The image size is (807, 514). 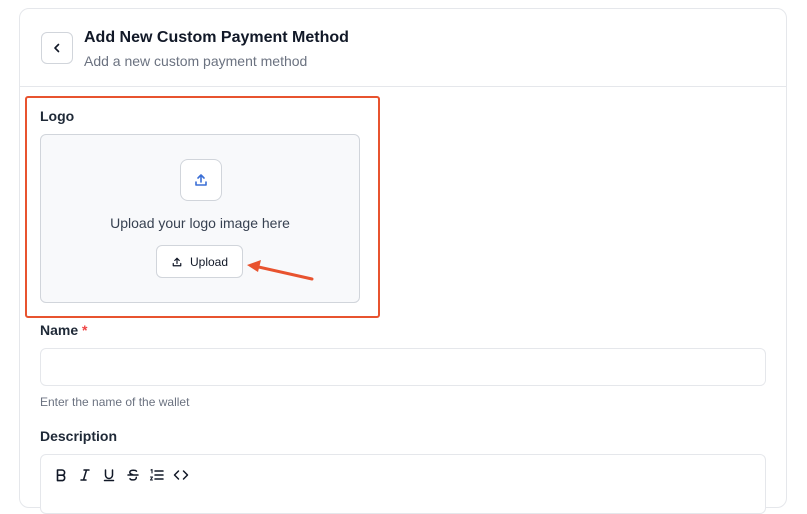 I want to click on description-label: Description, so click(x=79, y=436).